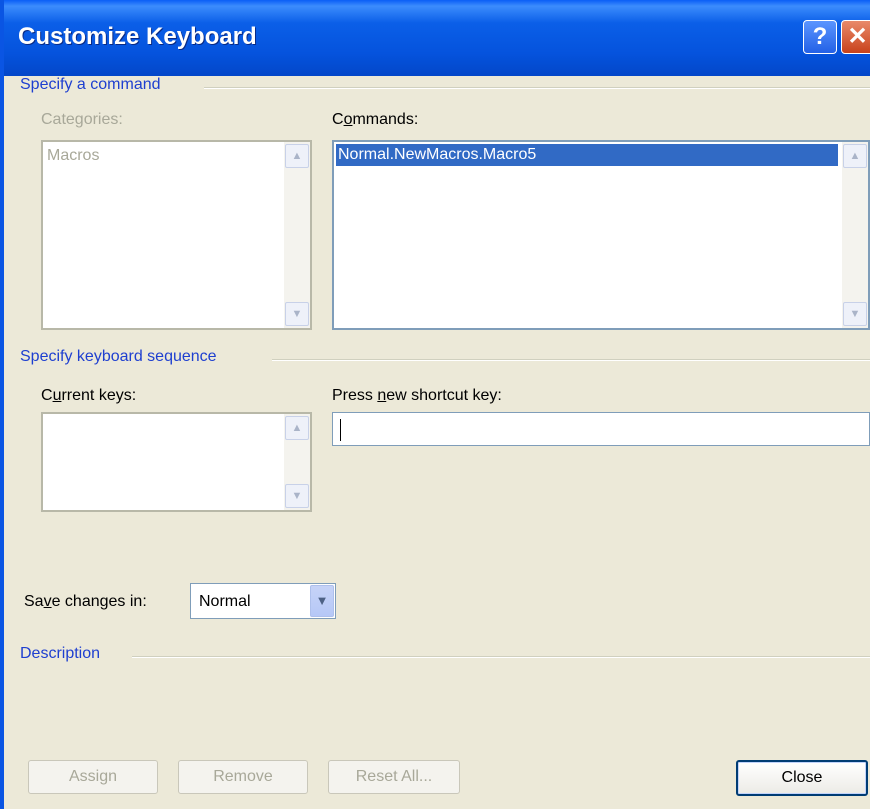 This screenshot has width=870, height=809. What do you see at coordinates (176, 462) in the screenshot?
I see `current-keys-list: ▲ ▼` at bounding box center [176, 462].